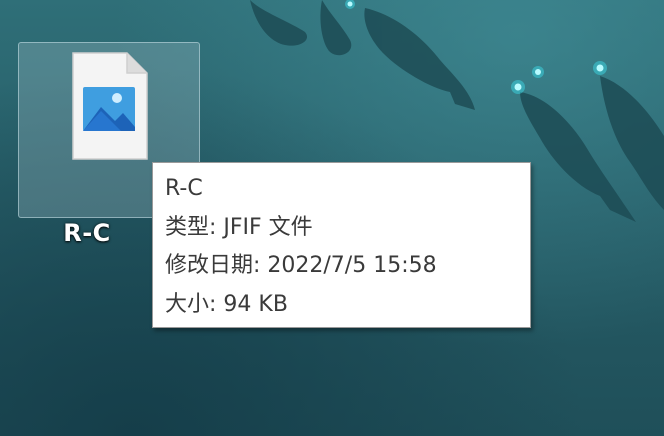 Image resolution: width=664 pixels, height=436 pixels. I want to click on jpeg-image-file-icon, so click(110, 106).